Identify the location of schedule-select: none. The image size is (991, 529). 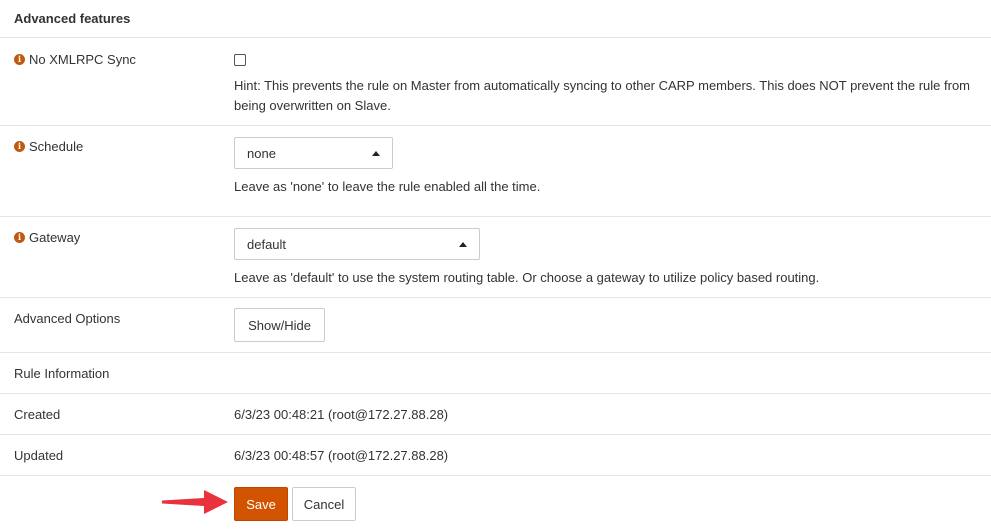
(313, 153).